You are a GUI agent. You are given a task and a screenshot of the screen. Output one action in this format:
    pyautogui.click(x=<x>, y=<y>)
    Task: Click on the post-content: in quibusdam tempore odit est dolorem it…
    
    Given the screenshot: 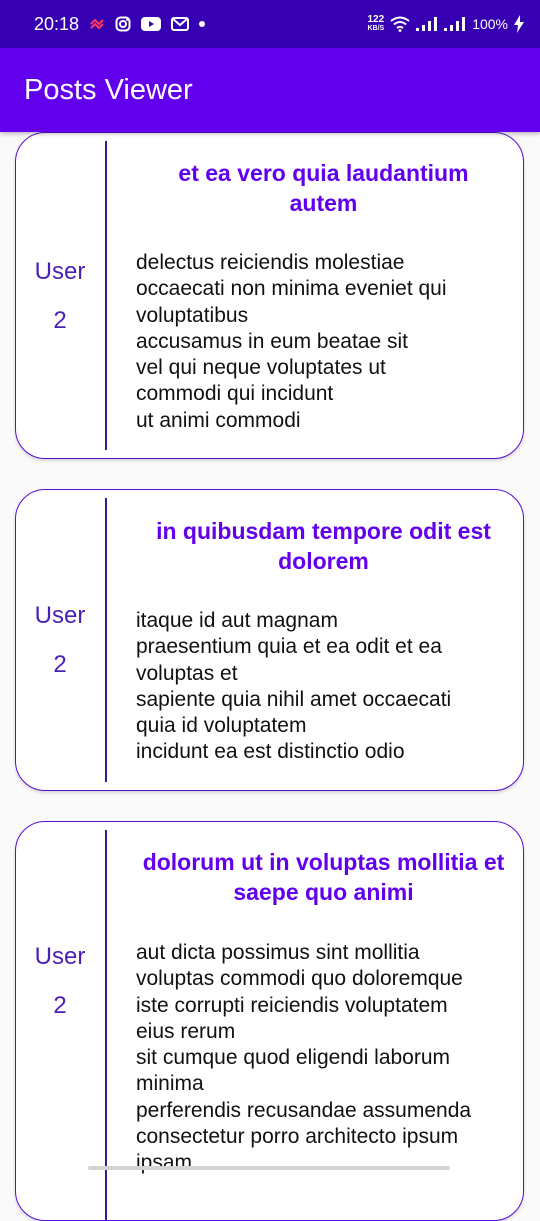 What is the action you would take?
    pyautogui.click(x=320, y=641)
    